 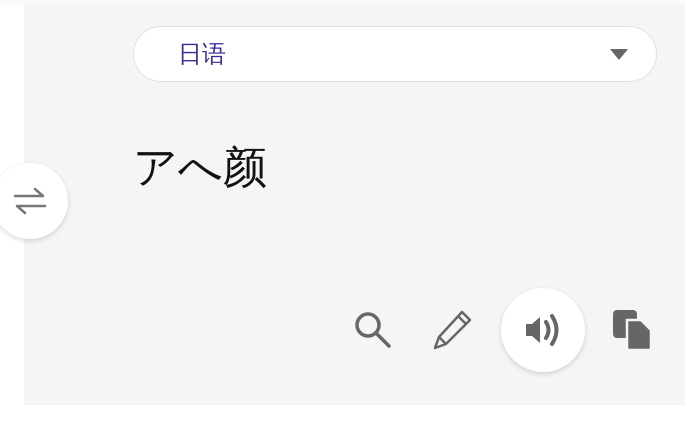 What do you see at coordinates (30, 201) in the screenshot?
I see `swap-icon` at bounding box center [30, 201].